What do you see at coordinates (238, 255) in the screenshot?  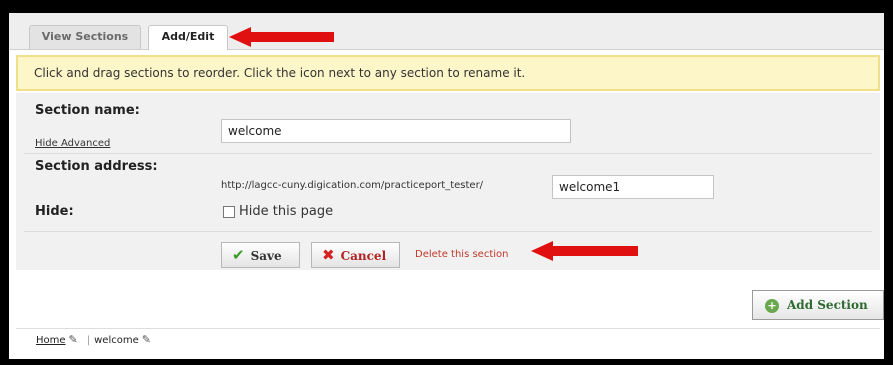 I see `checkmark-icon: ✔` at bounding box center [238, 255].